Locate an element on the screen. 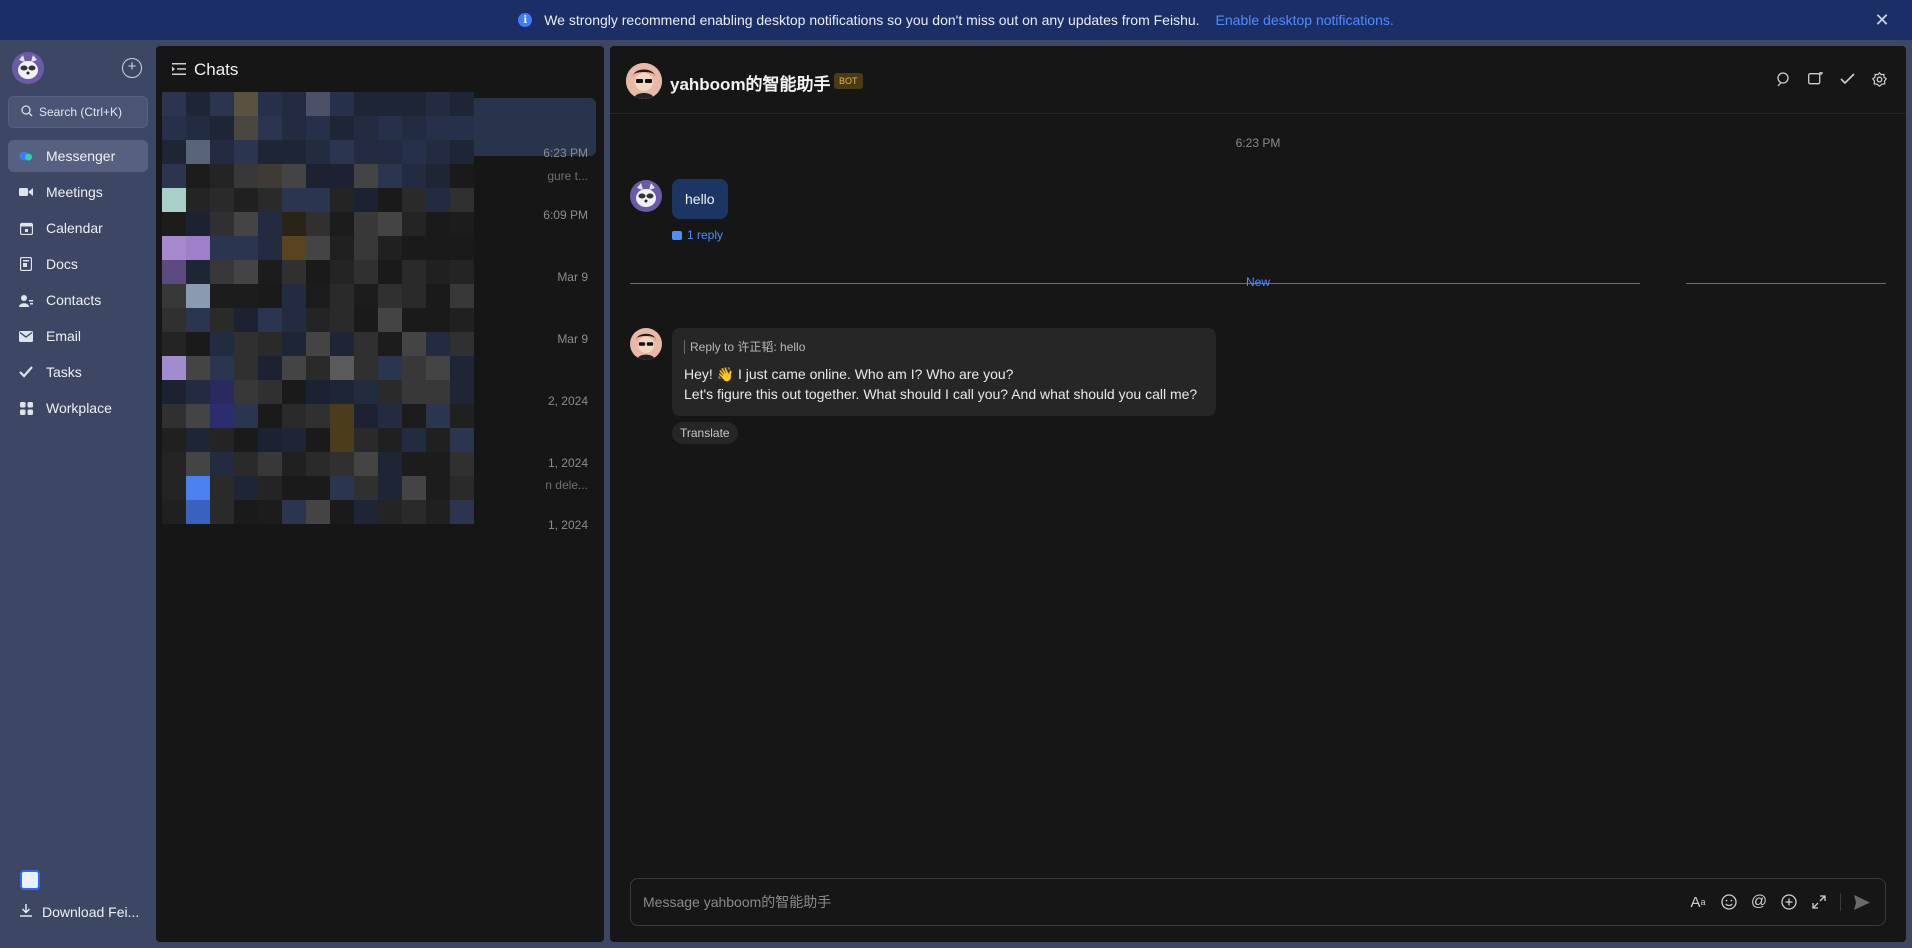  sidebar-item-email: Email is located at coordinates (78, 336).